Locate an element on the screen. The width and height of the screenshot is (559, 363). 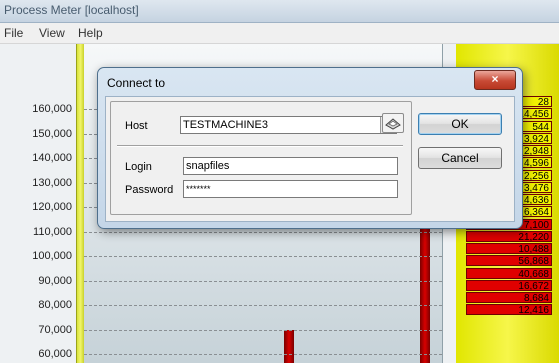
divider is located at coordinates (260, 146).